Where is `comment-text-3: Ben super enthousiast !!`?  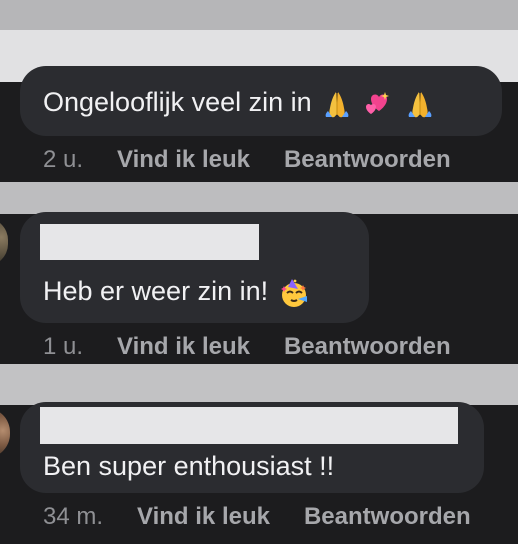
comment-text-3: Ben super enthousiast !! is located at coordinates (188, 466).